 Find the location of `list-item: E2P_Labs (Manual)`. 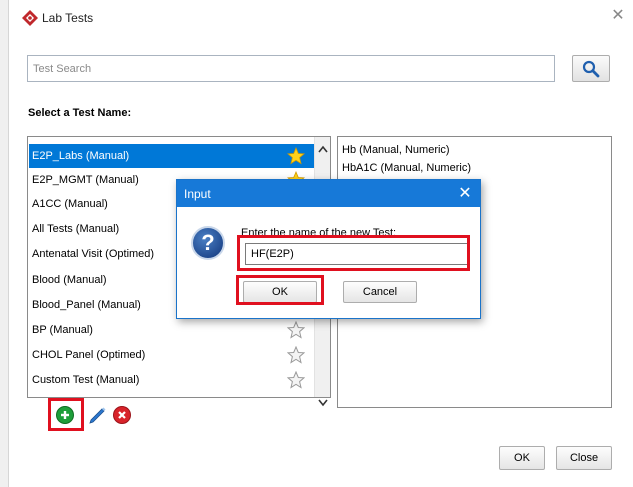

list-item: E2P_Labs (Manual) is located at coordinates (172, 156).